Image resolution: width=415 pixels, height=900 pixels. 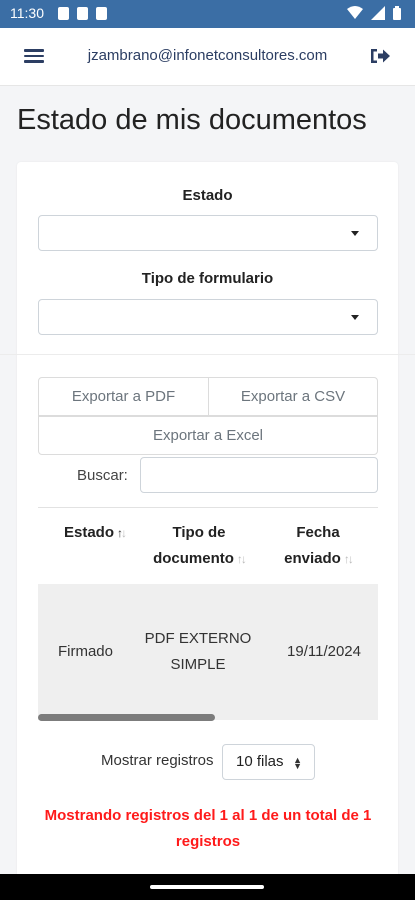 I want to click on table-row: Firmado PDF EXTERNO SIMPLE 19/11/2024, so click(x=208, y=652).